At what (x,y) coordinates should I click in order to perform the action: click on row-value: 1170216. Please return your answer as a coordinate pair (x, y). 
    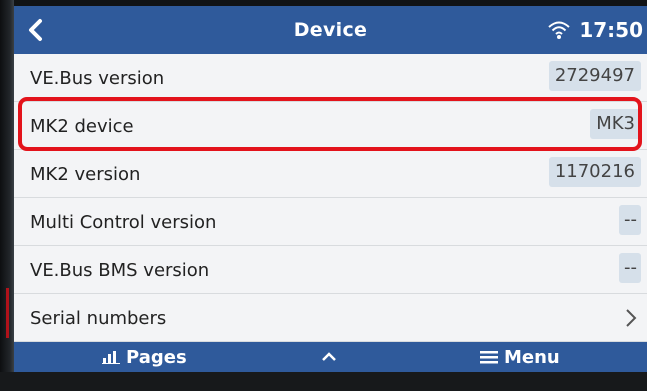
    Looking at the image, I should click on (594, 172).